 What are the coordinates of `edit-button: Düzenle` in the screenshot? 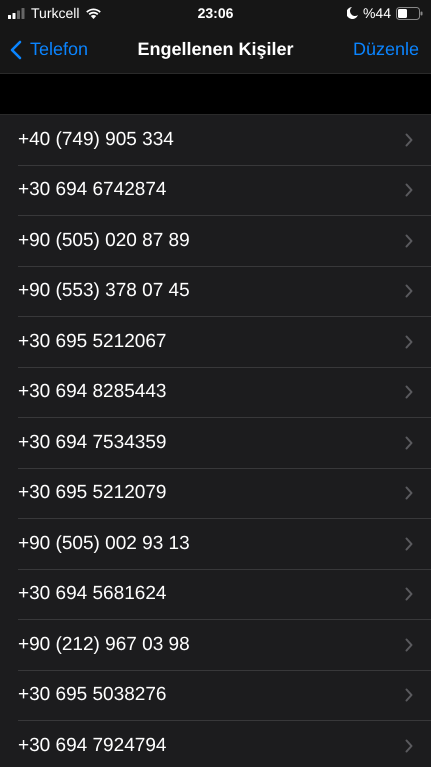 It's located at (385, 49).